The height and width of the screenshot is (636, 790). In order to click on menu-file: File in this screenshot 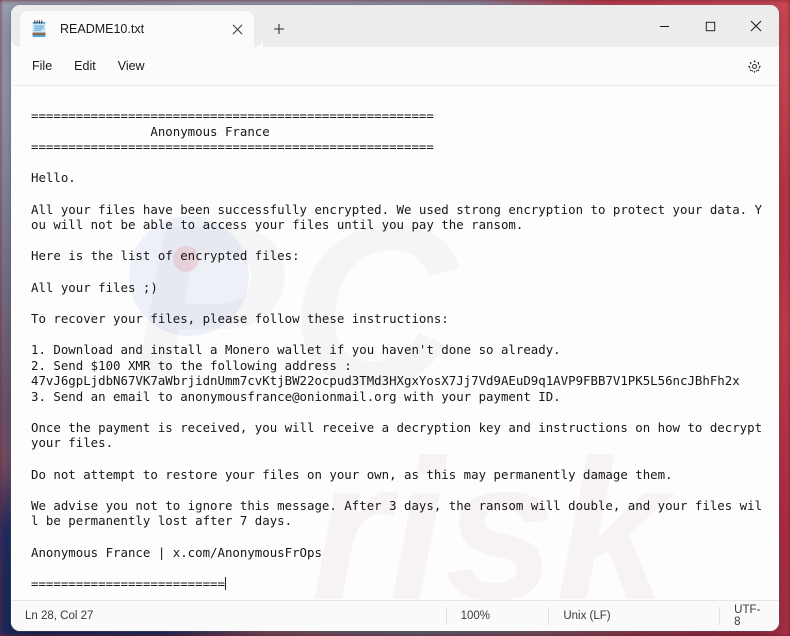, I will do `click(42, 66)`.